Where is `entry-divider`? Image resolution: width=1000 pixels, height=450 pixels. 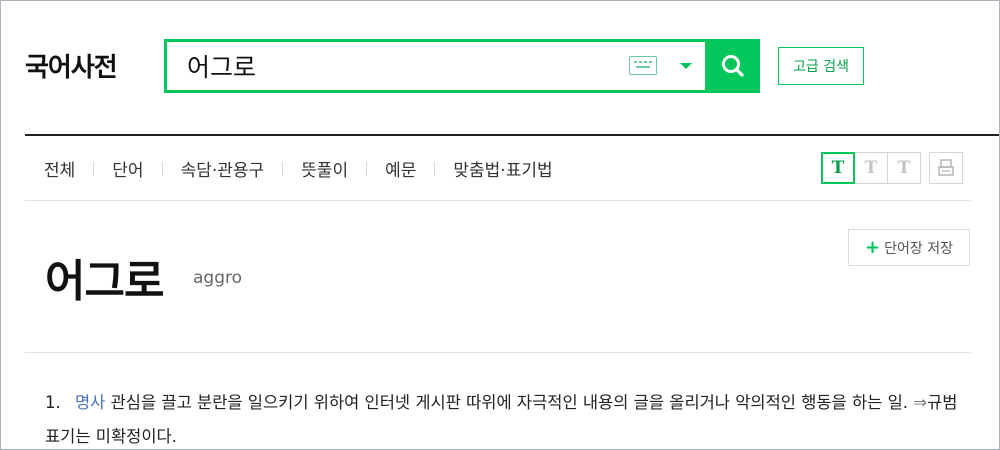
entry-divider is located at coordinates (498, 352).